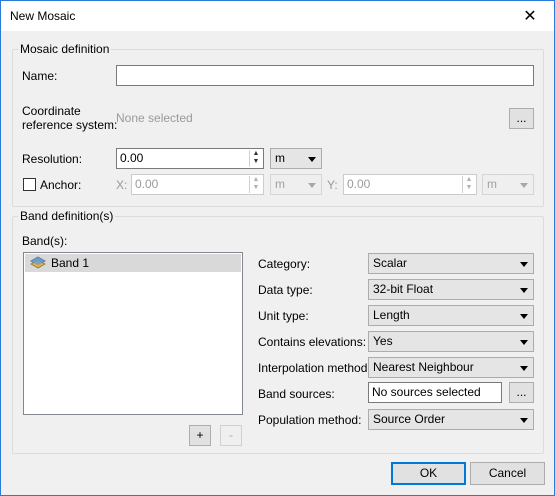  I want to click on close-icon: ✕, so click(530, 16).